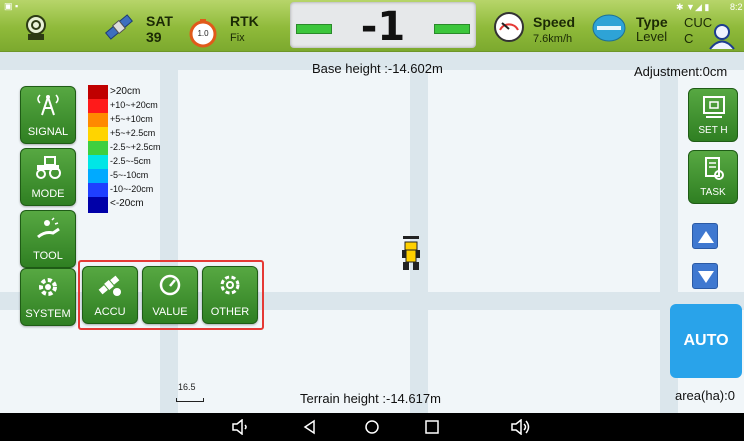  I want to click on tool-label: TOOL, so click(48, 256).